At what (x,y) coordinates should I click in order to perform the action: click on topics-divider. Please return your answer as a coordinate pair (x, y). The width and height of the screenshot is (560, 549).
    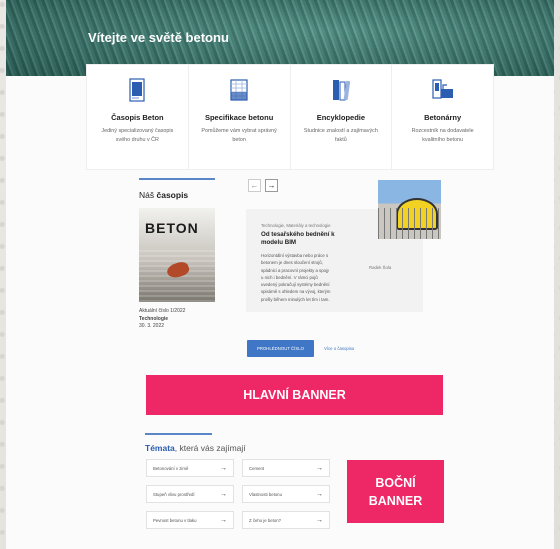
    Looking at the image, I should click on (178, 434).